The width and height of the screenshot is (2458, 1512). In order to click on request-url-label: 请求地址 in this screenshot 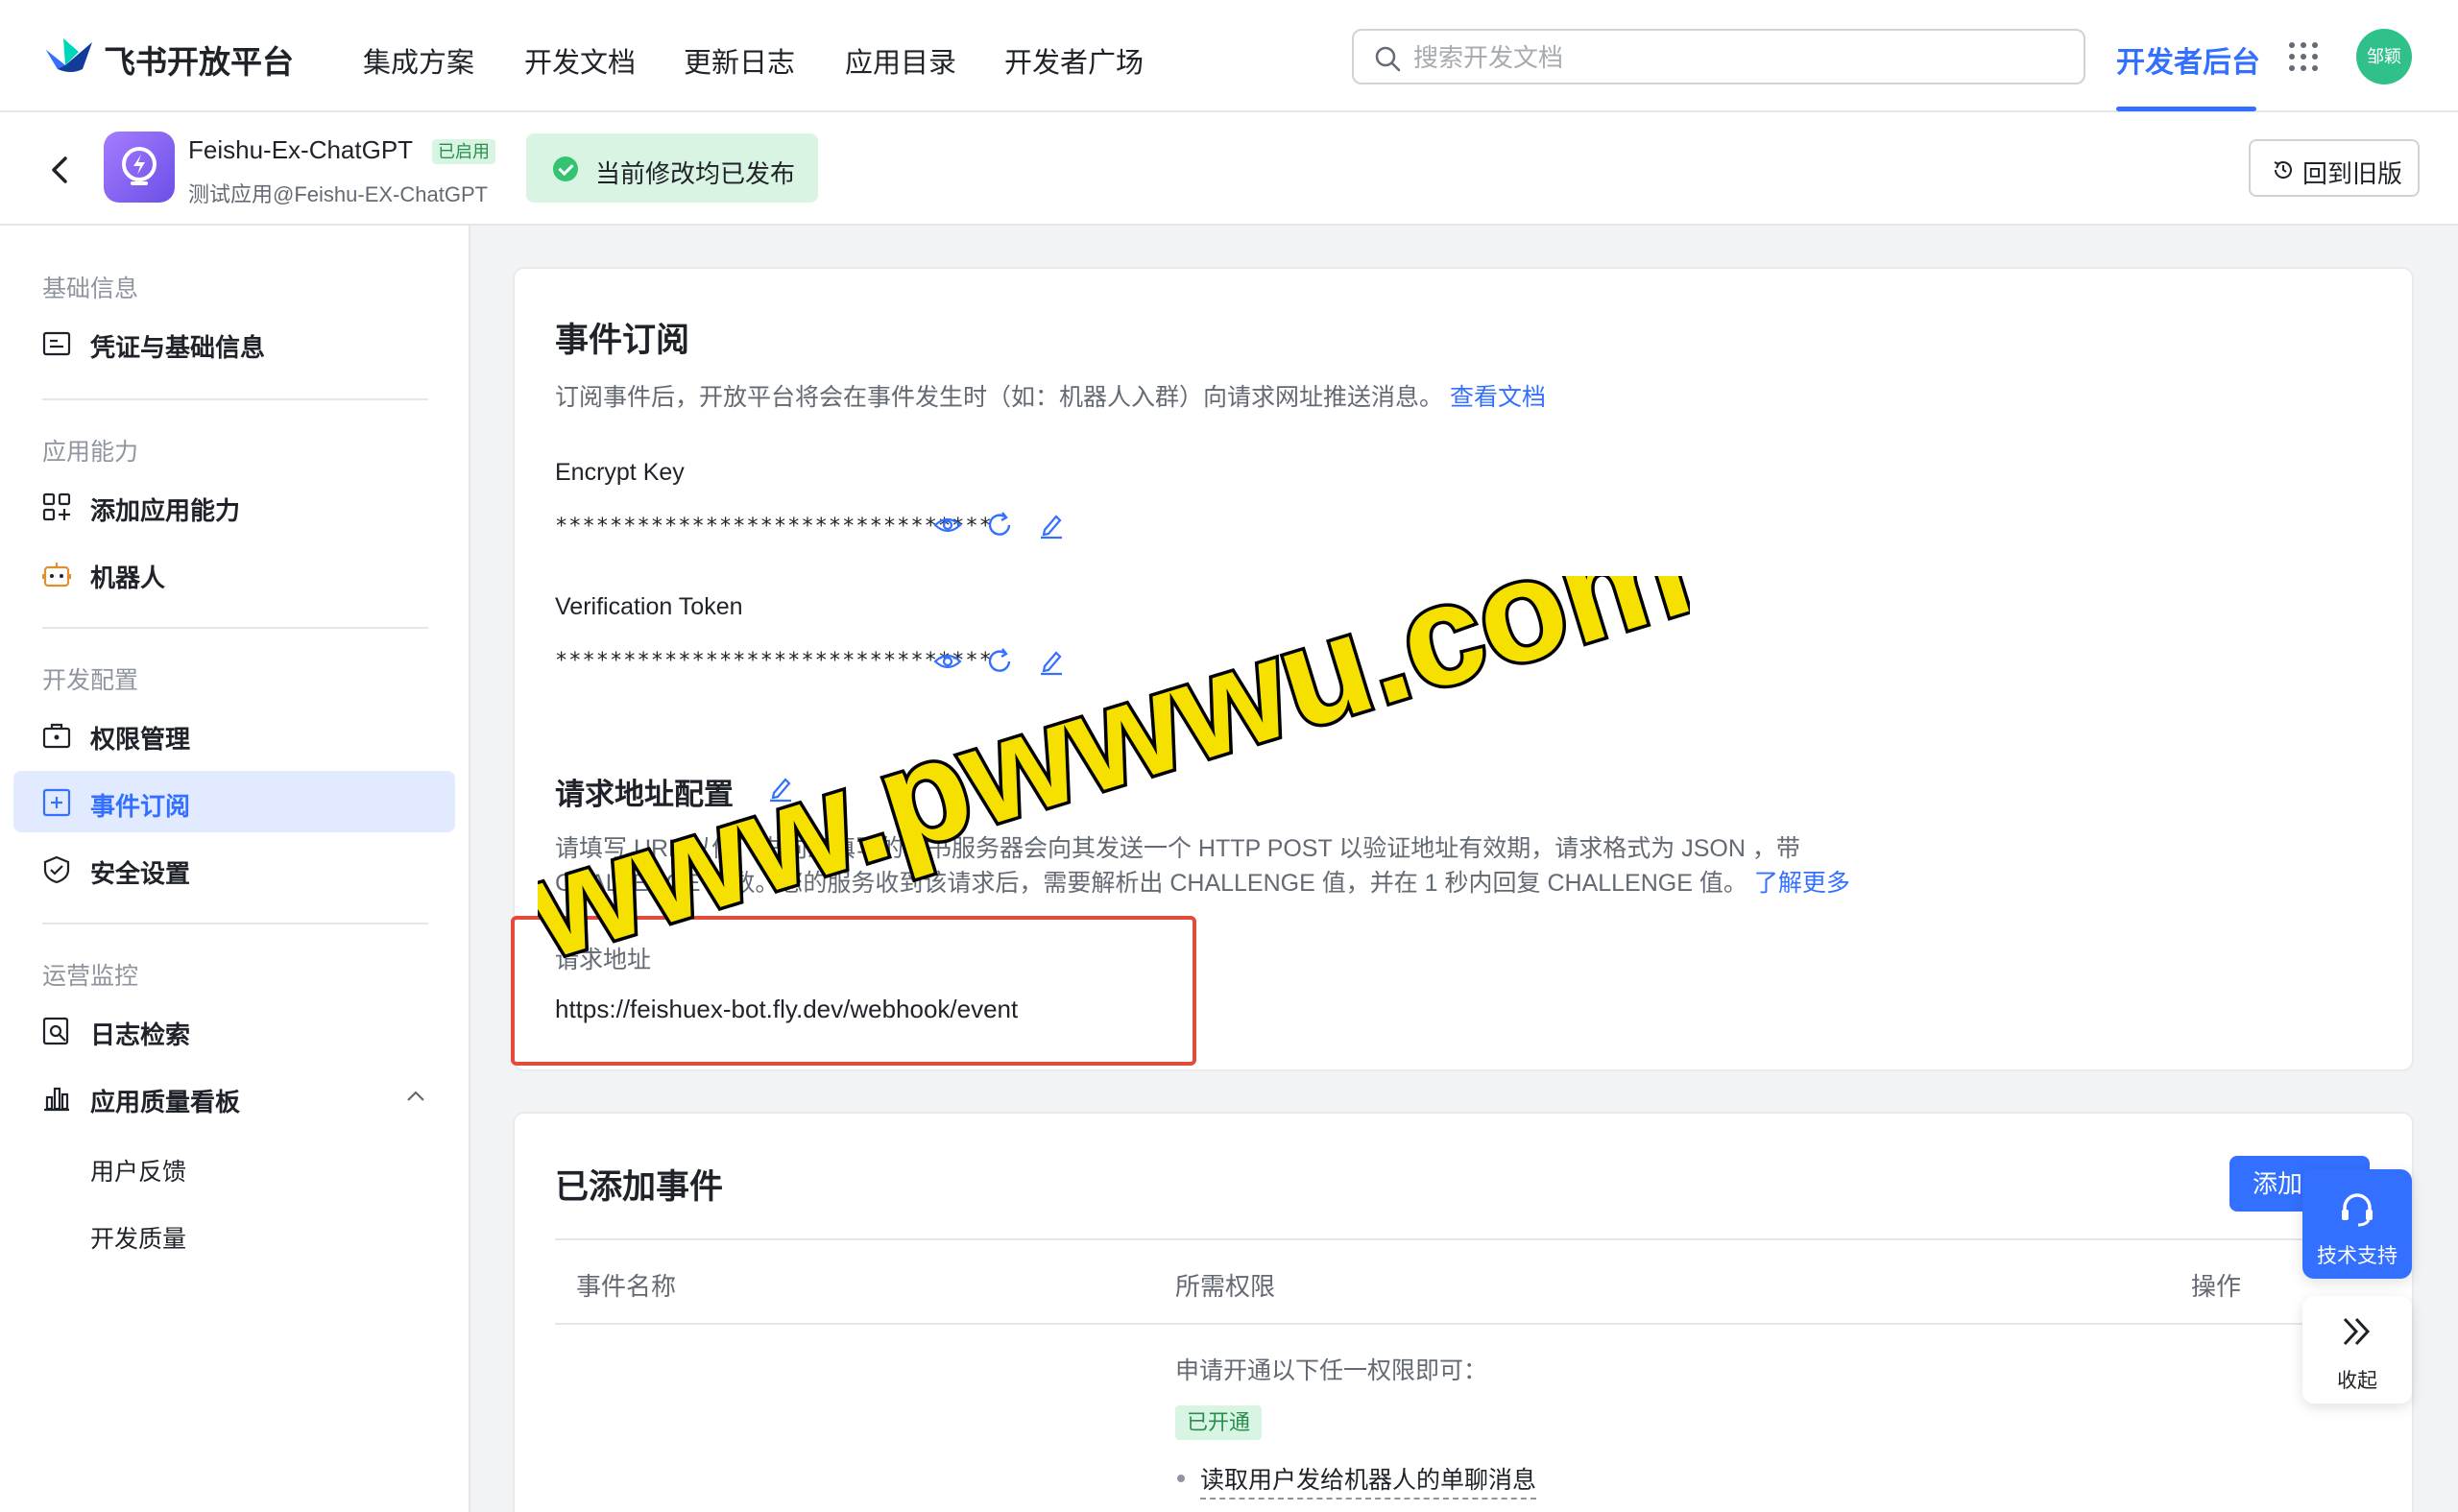, I will do `click(604, 960)`.